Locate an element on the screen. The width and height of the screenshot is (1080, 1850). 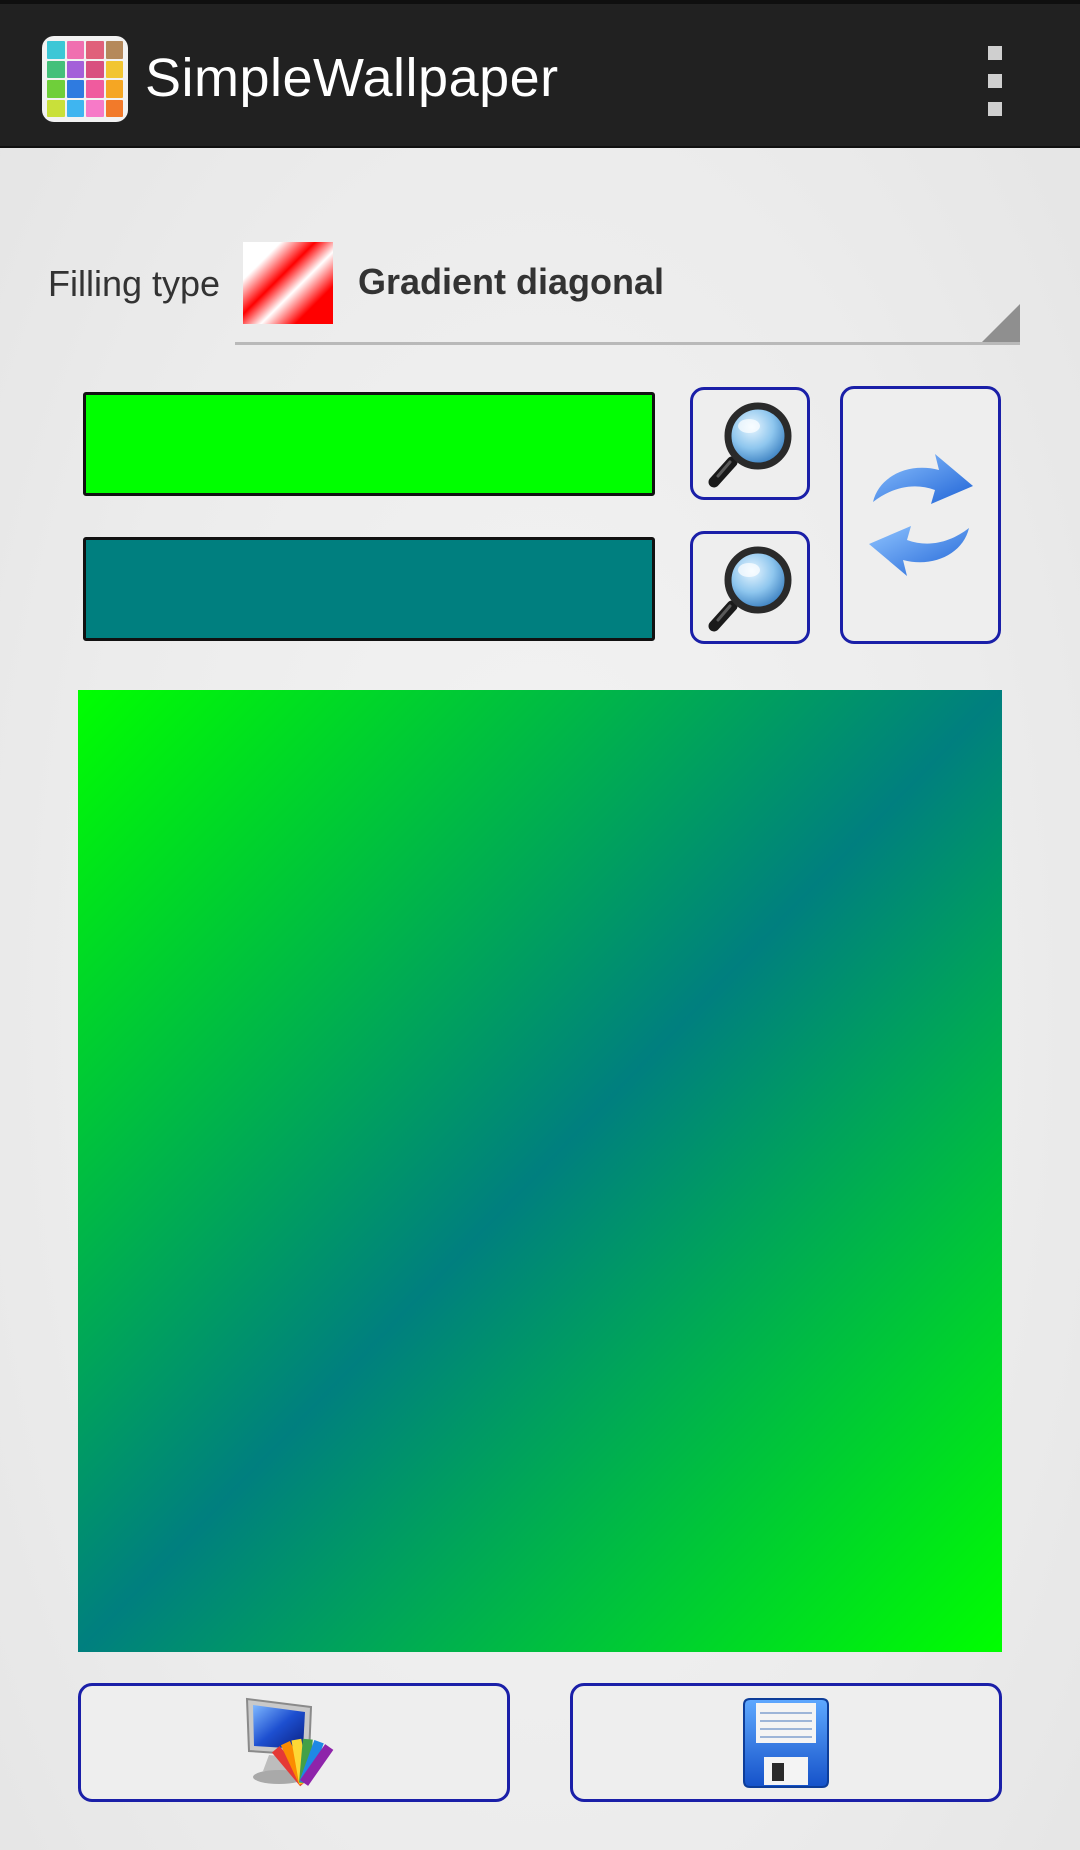
save-wallpaper-button is located at coordinates (786, 1742).